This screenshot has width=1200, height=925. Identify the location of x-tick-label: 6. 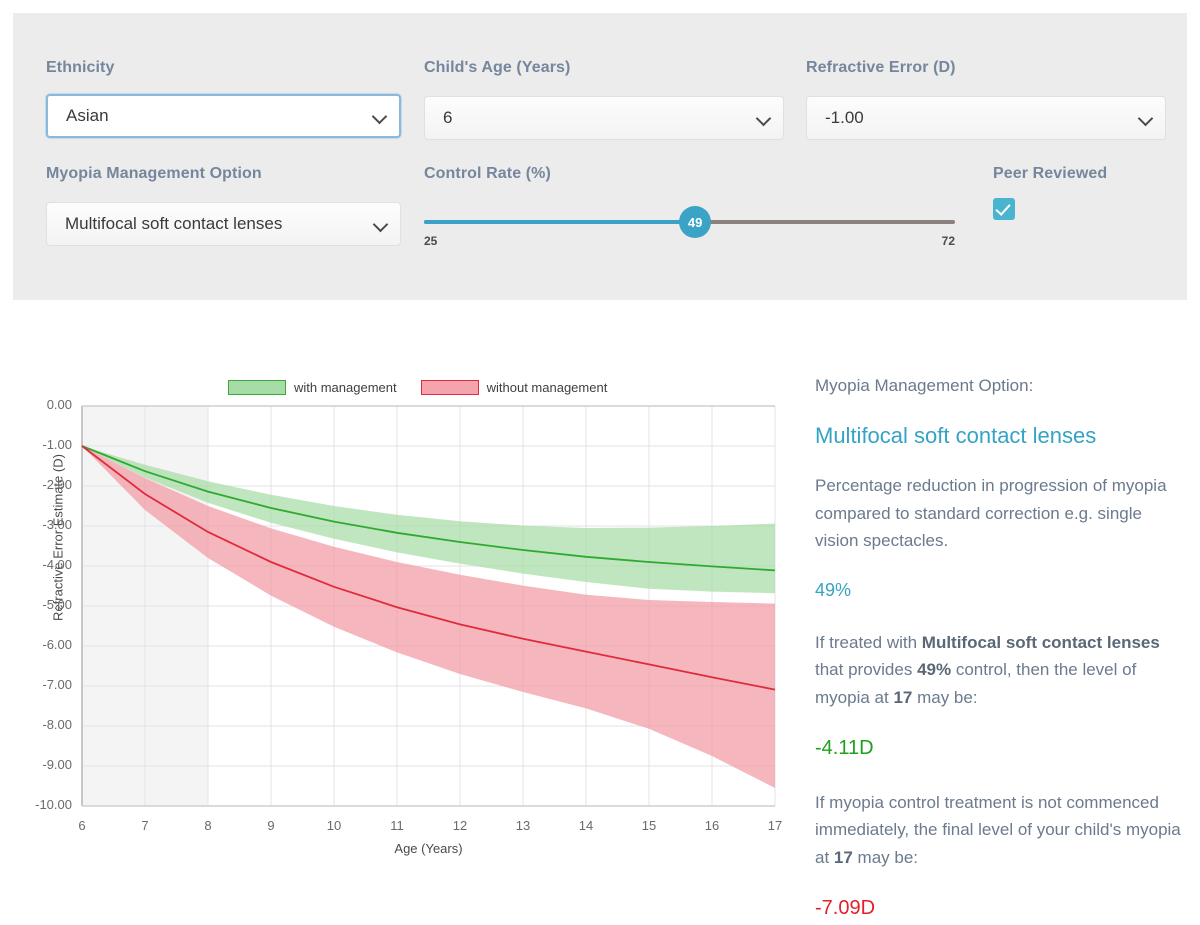
(82, 825).